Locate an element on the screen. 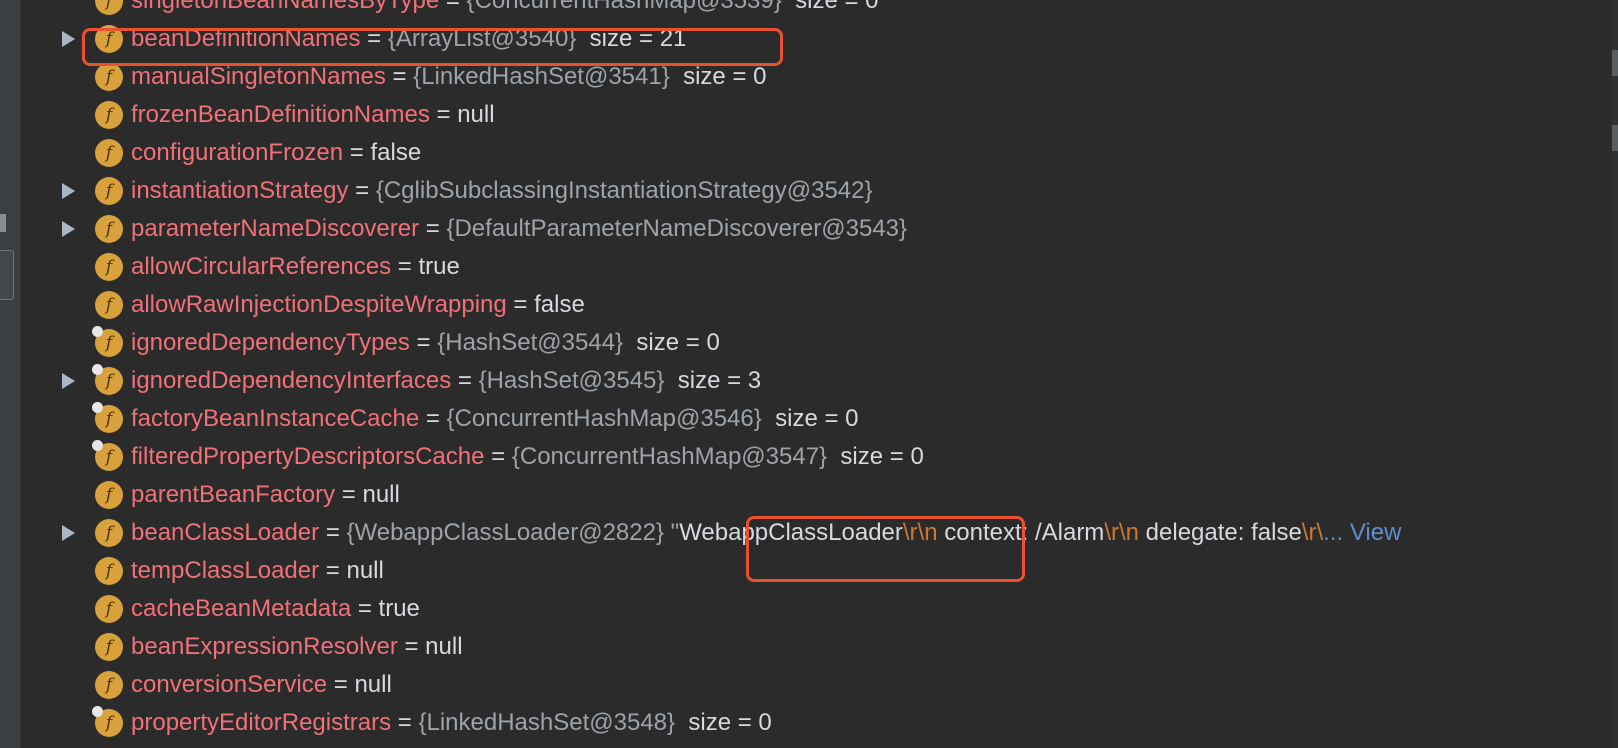 This screenshot has width=1618, height=748. variable-name: beanExpressionResolver is located at coordinates (264, 646).